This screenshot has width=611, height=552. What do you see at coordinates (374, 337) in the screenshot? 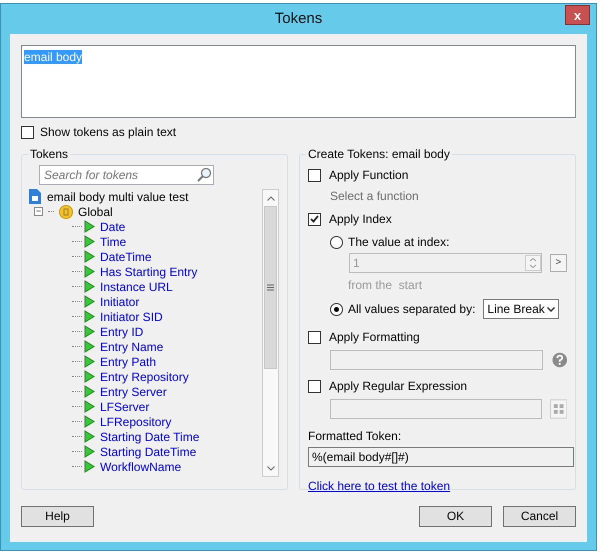
I see `checkbox-label: Apply Formatting` at bounding box center [374, 337].